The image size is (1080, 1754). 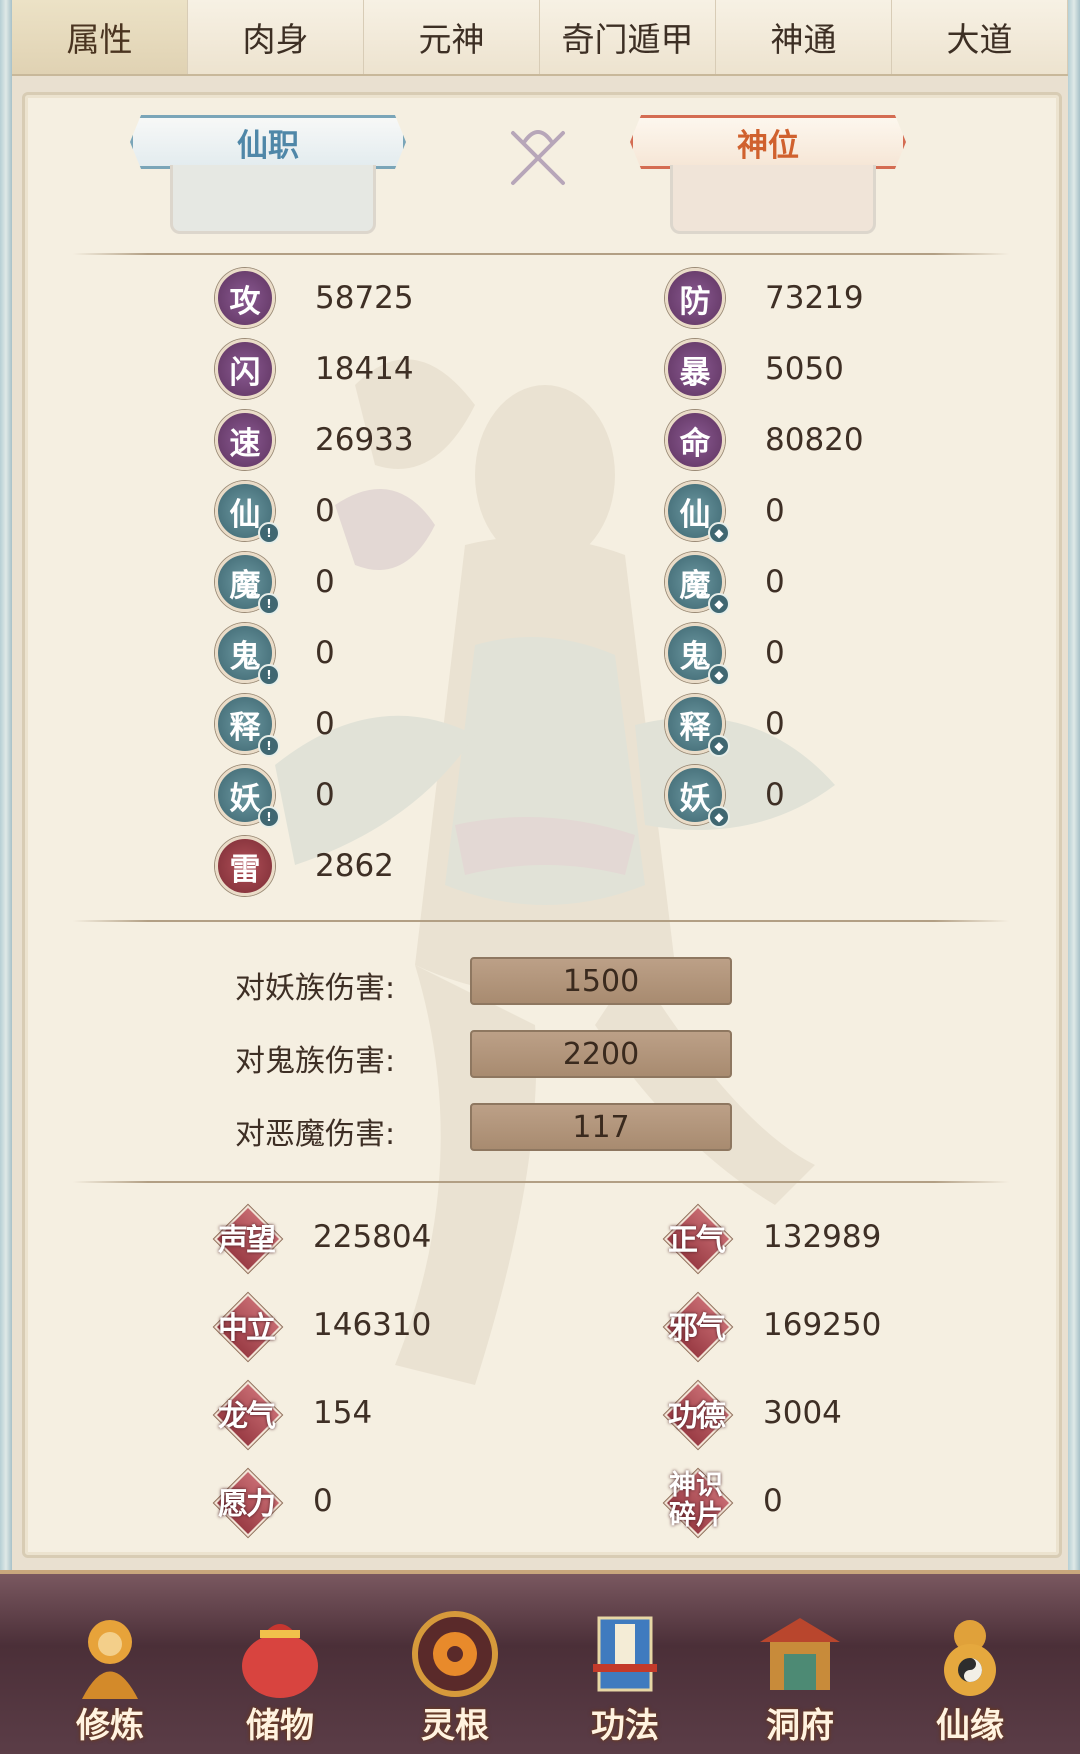 What do you see at coordinates (696, 1237) in the screenshot?
I see `rep-badge: 正气` at bounding box center [696, 1237].